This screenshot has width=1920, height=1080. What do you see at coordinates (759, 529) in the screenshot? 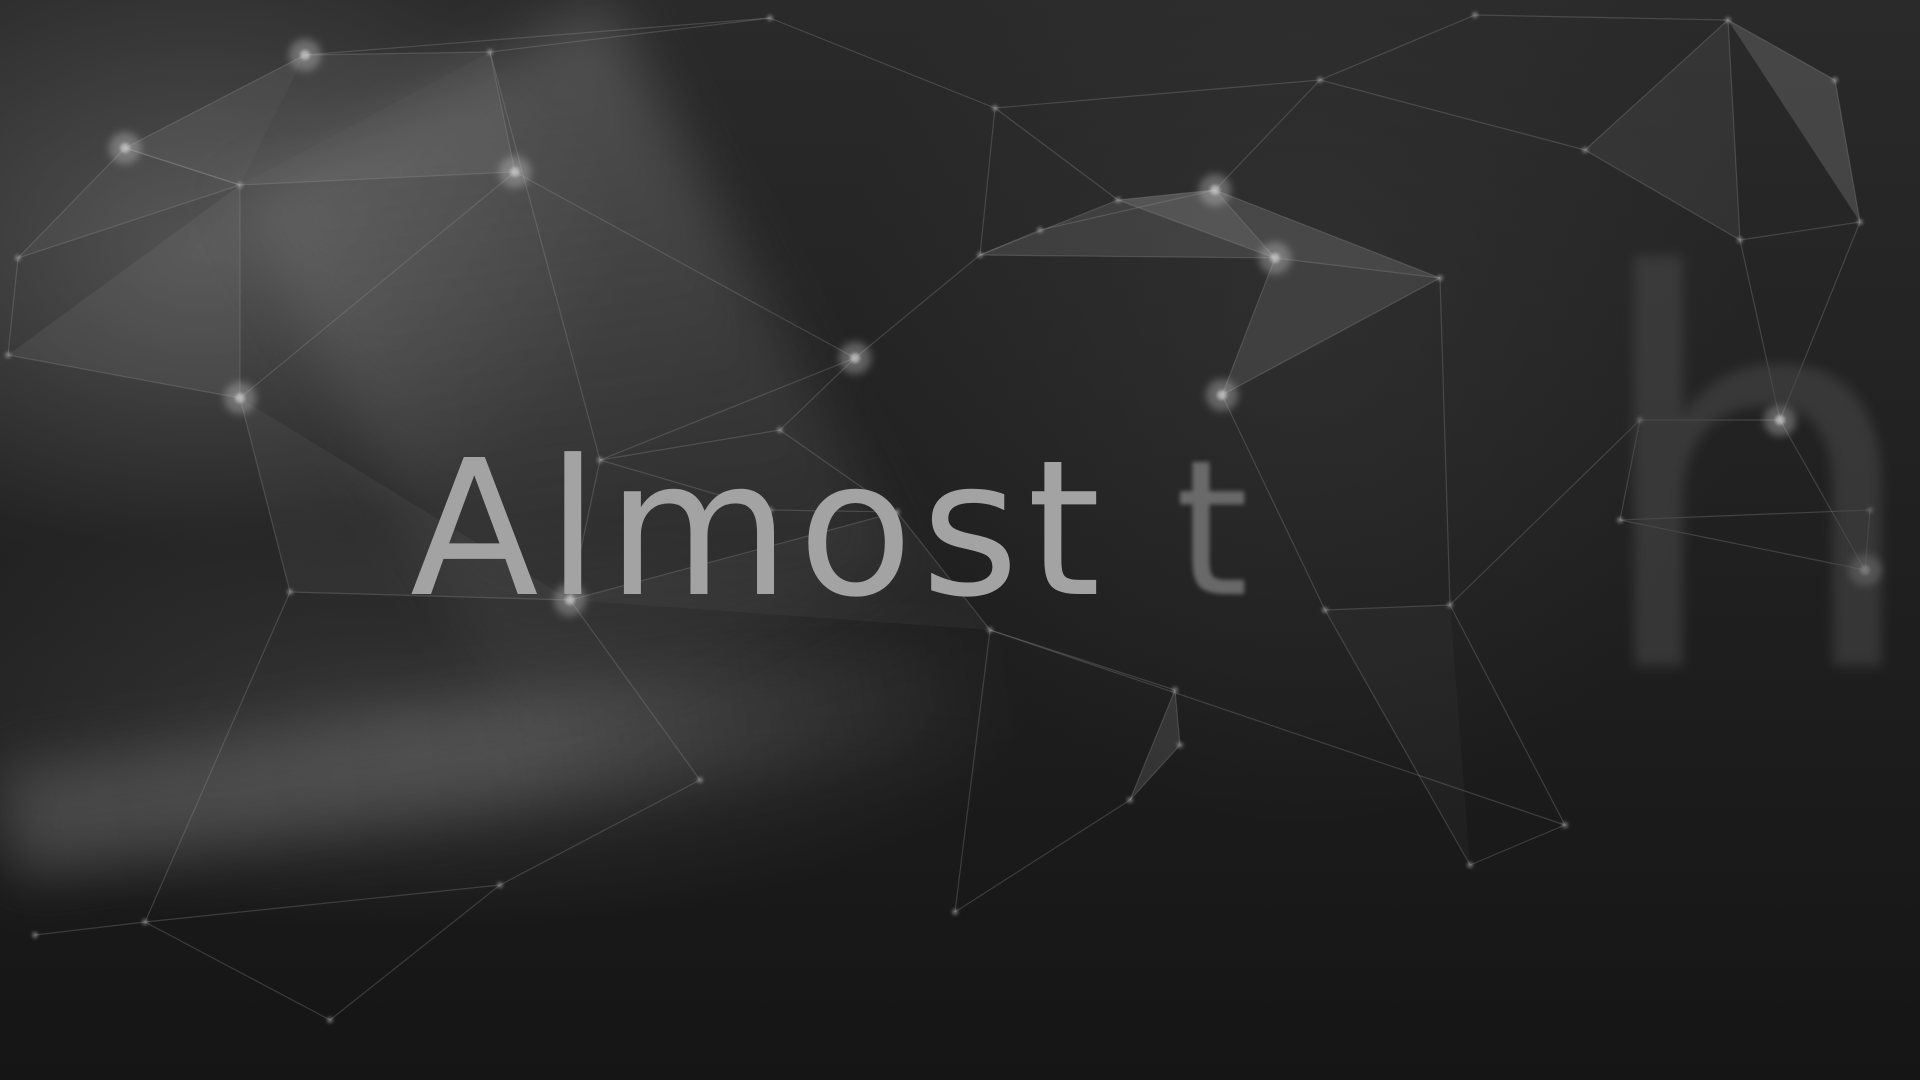
I see `headline-word: Almost` at bounding box center [759, 529].